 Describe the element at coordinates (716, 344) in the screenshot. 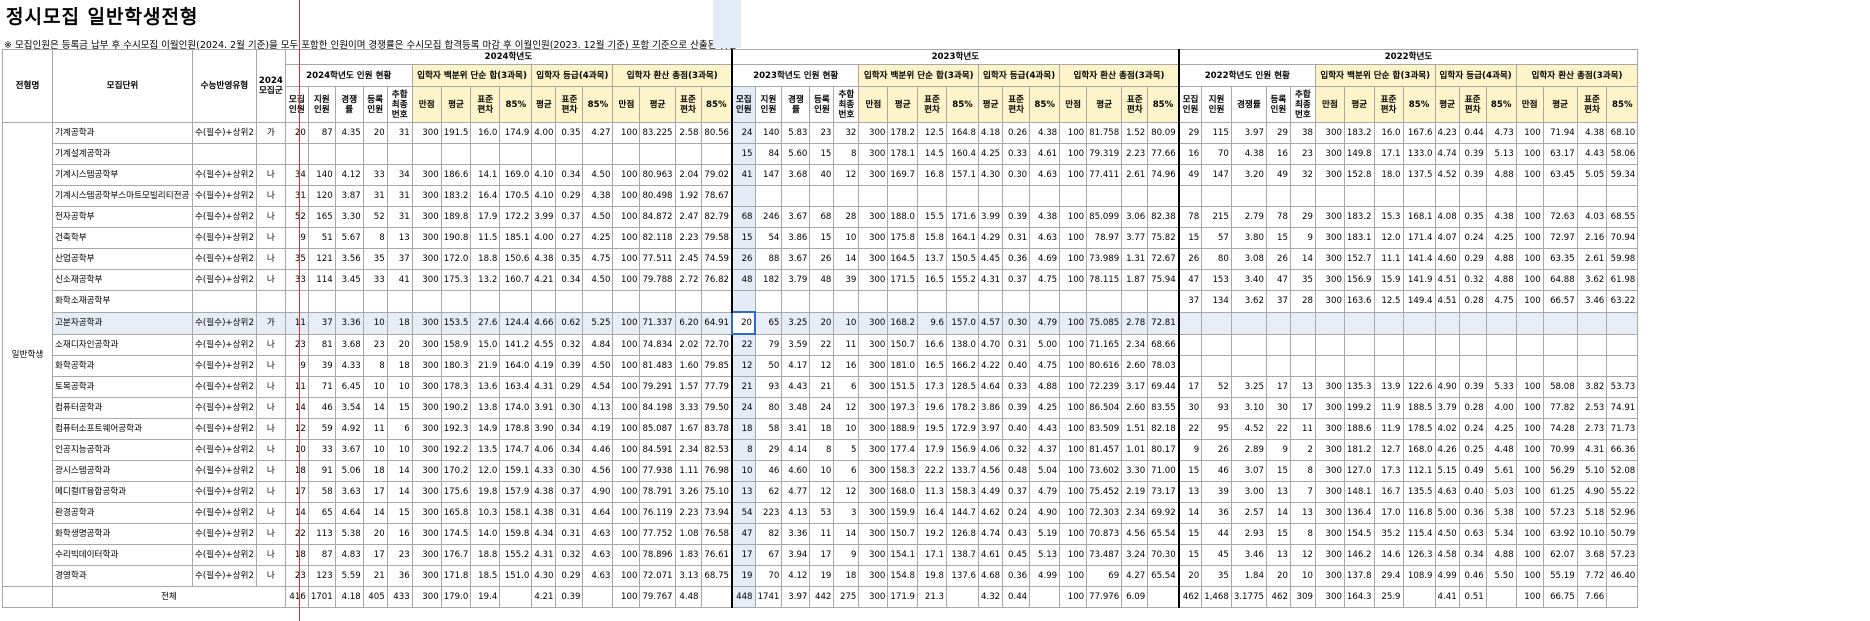

I see `data-cell: 72.70` at that location.